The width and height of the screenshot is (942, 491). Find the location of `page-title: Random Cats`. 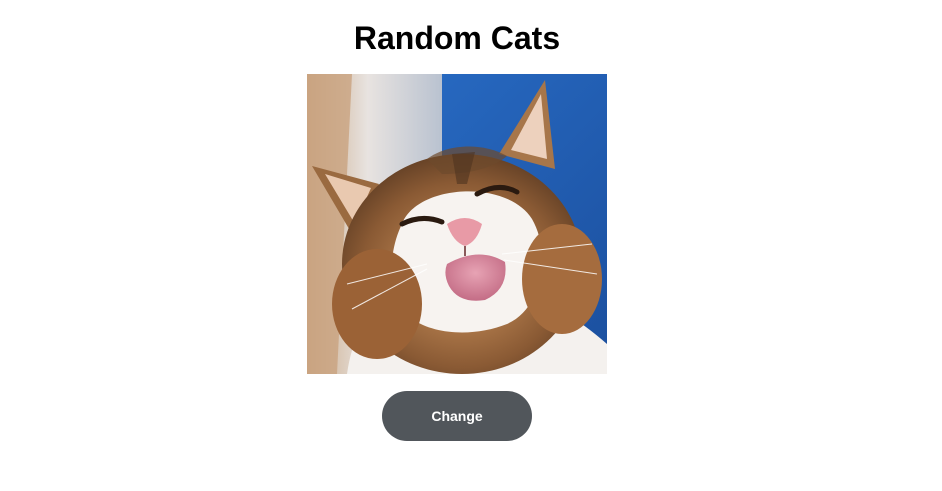

page-title: Random Cats is located at coordinates (457, 38).